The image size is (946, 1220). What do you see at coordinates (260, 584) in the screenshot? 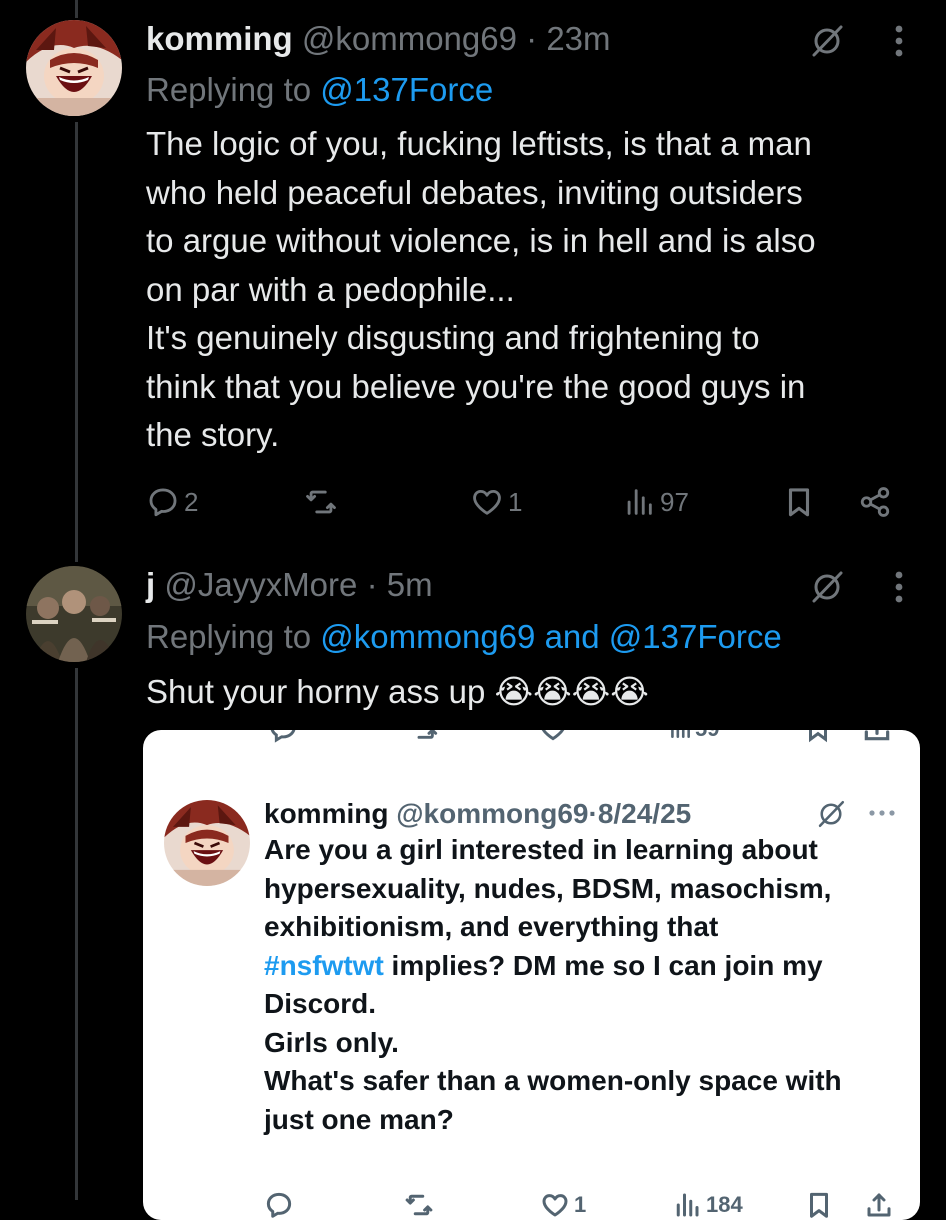
I see `handle: @JayyxMore` at bounding box center [260, 584].